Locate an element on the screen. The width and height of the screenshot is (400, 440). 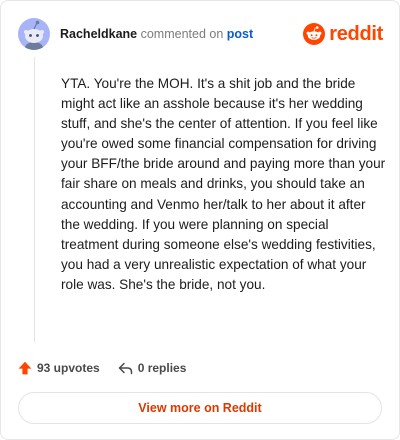
upvotes-count: 93 upvotes is located at coordinates (68, 368).